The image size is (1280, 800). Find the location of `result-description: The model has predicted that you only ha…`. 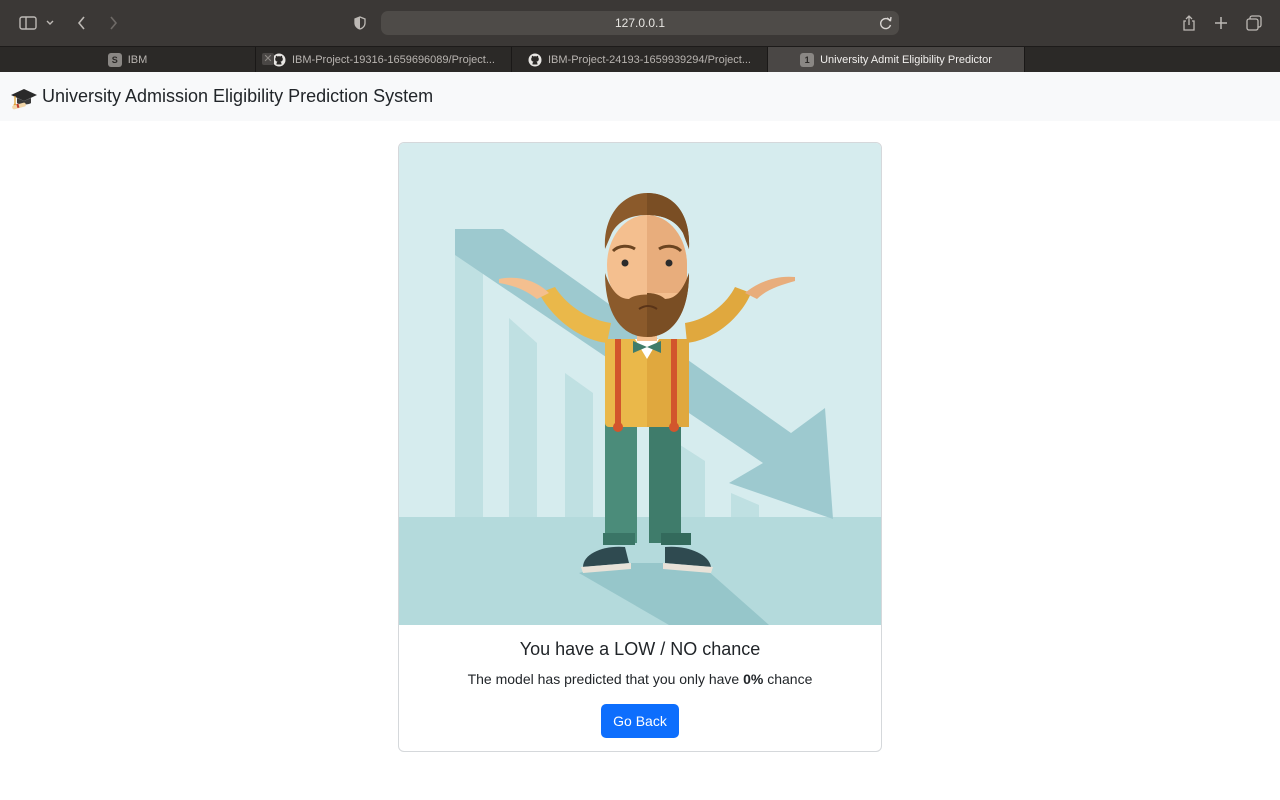

result-description: The model has predicted that you only ha… is located at coordinates (640, 679).